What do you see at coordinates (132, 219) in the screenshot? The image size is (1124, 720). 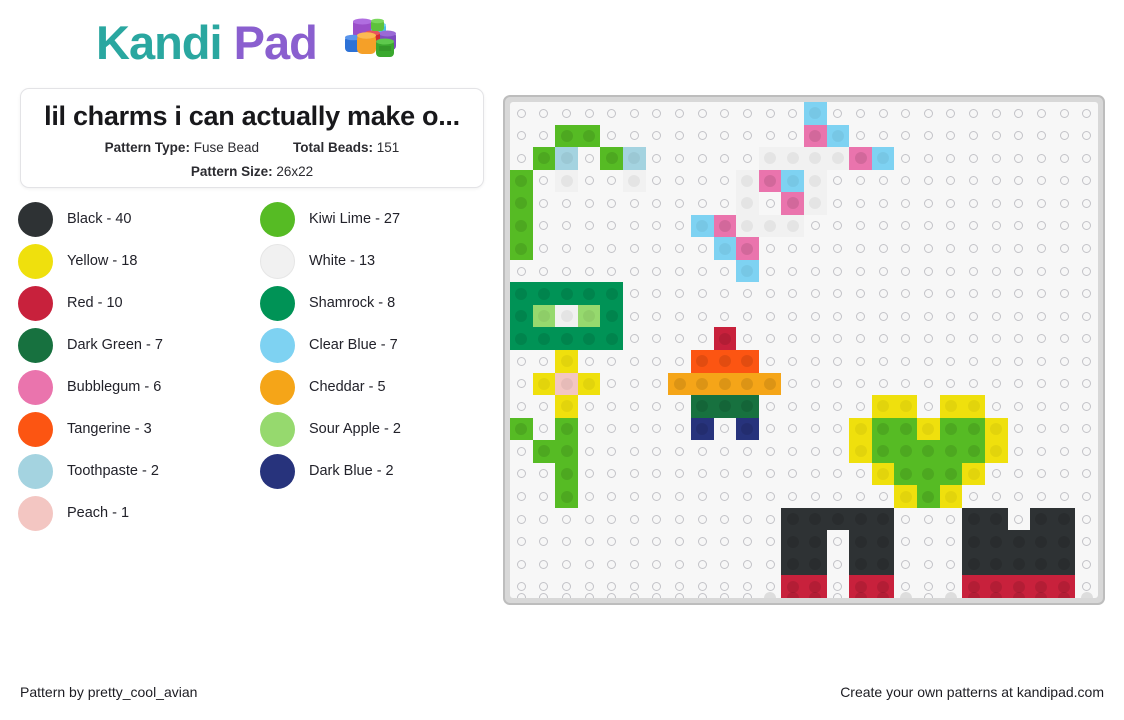 I see `legend-item: Black - 40` at bounding box center [132, 219].